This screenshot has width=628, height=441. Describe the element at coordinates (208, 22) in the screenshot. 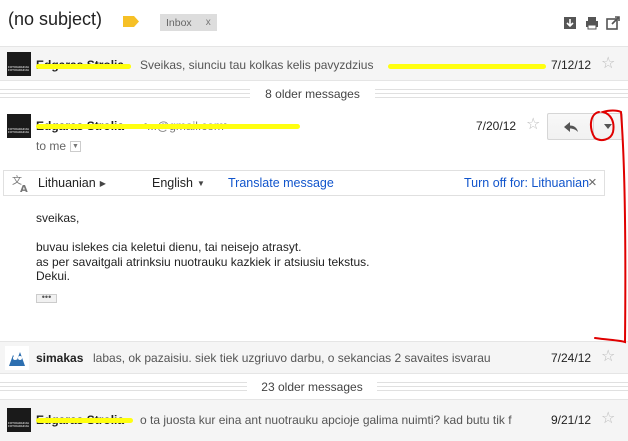

I see `remove-label-icon: x` at that location.